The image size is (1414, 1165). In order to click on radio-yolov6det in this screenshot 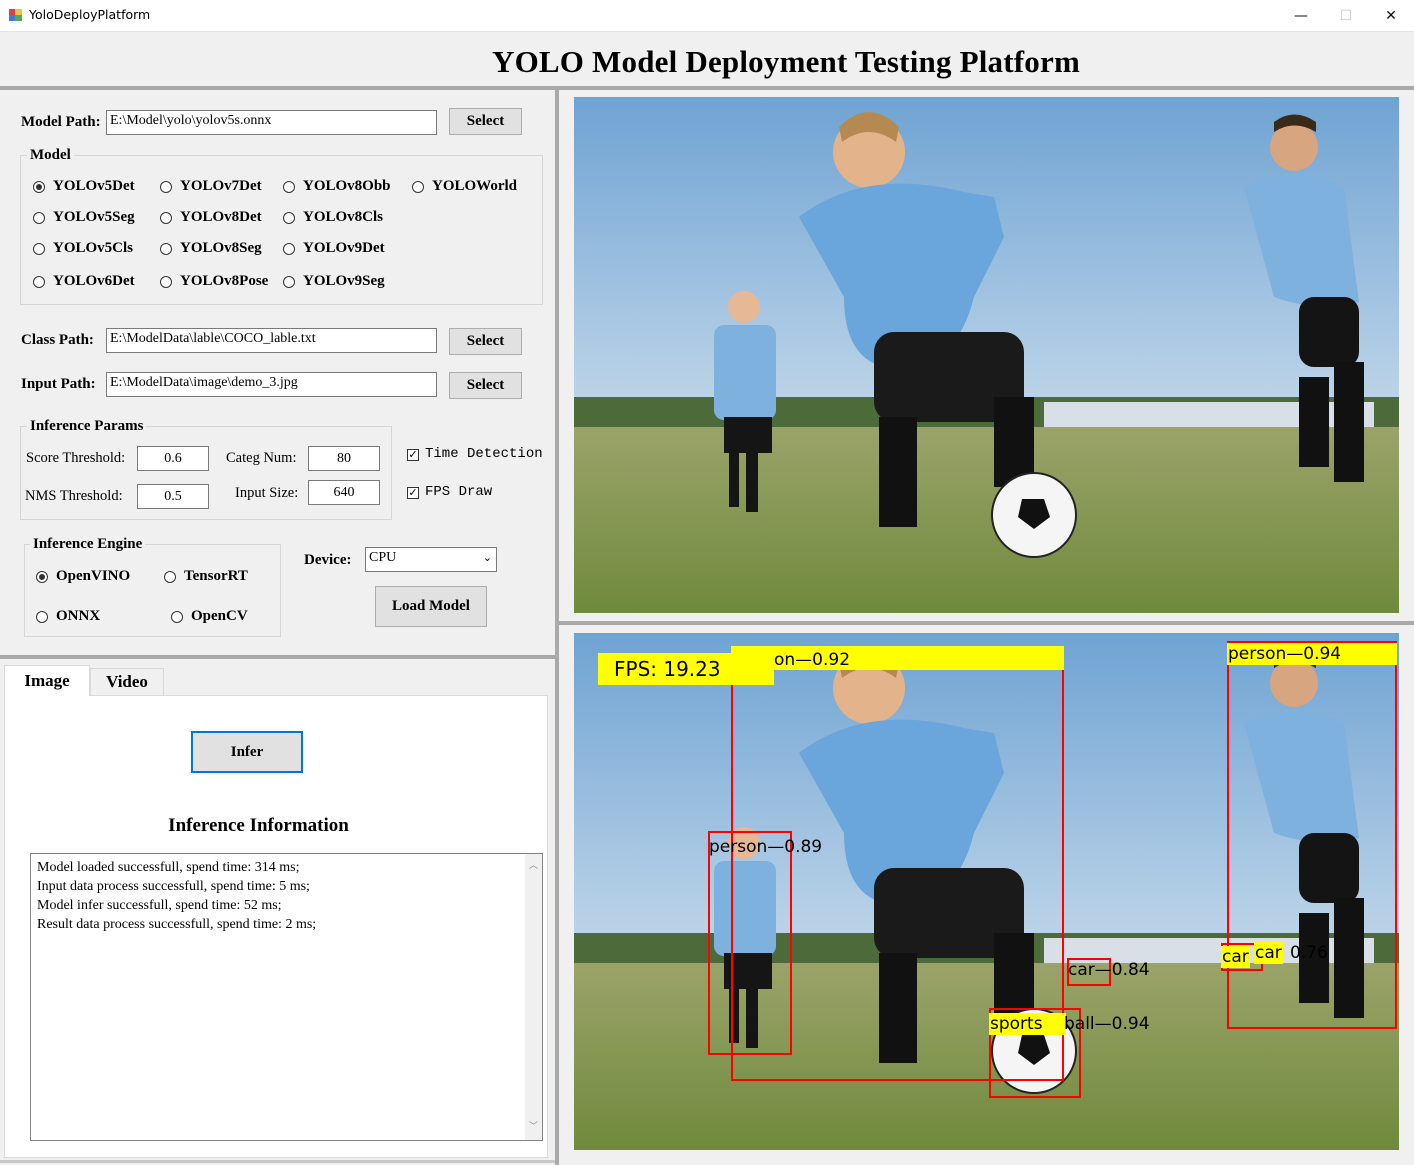, I will do `click(39, 282)`.